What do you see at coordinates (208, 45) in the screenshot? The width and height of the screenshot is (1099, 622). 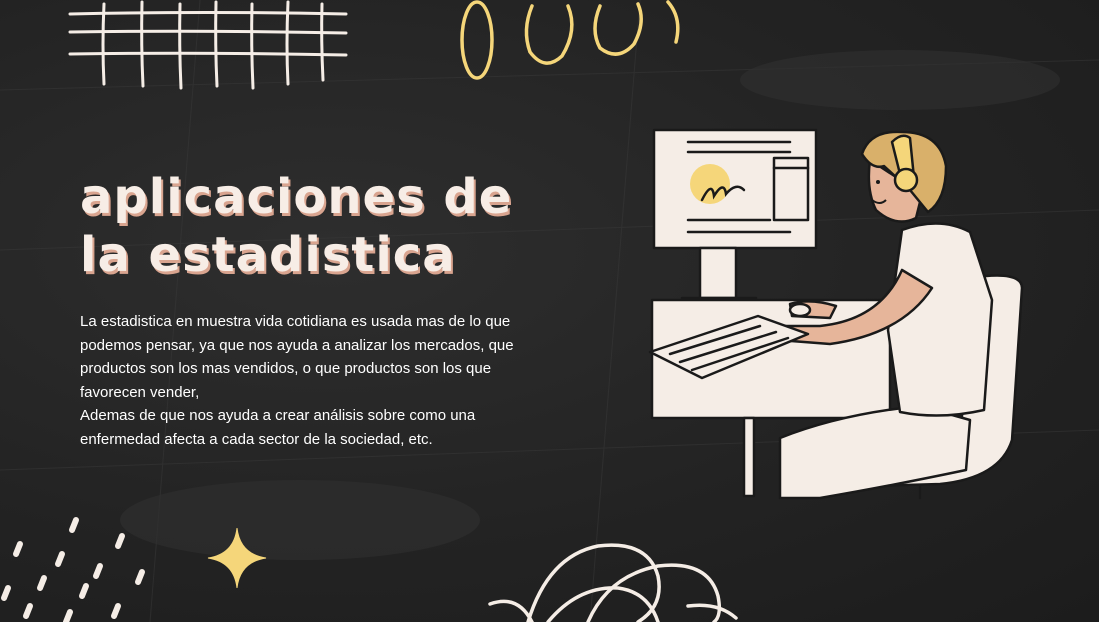 I see `grid-doodle` at bounding box center [208, 45].